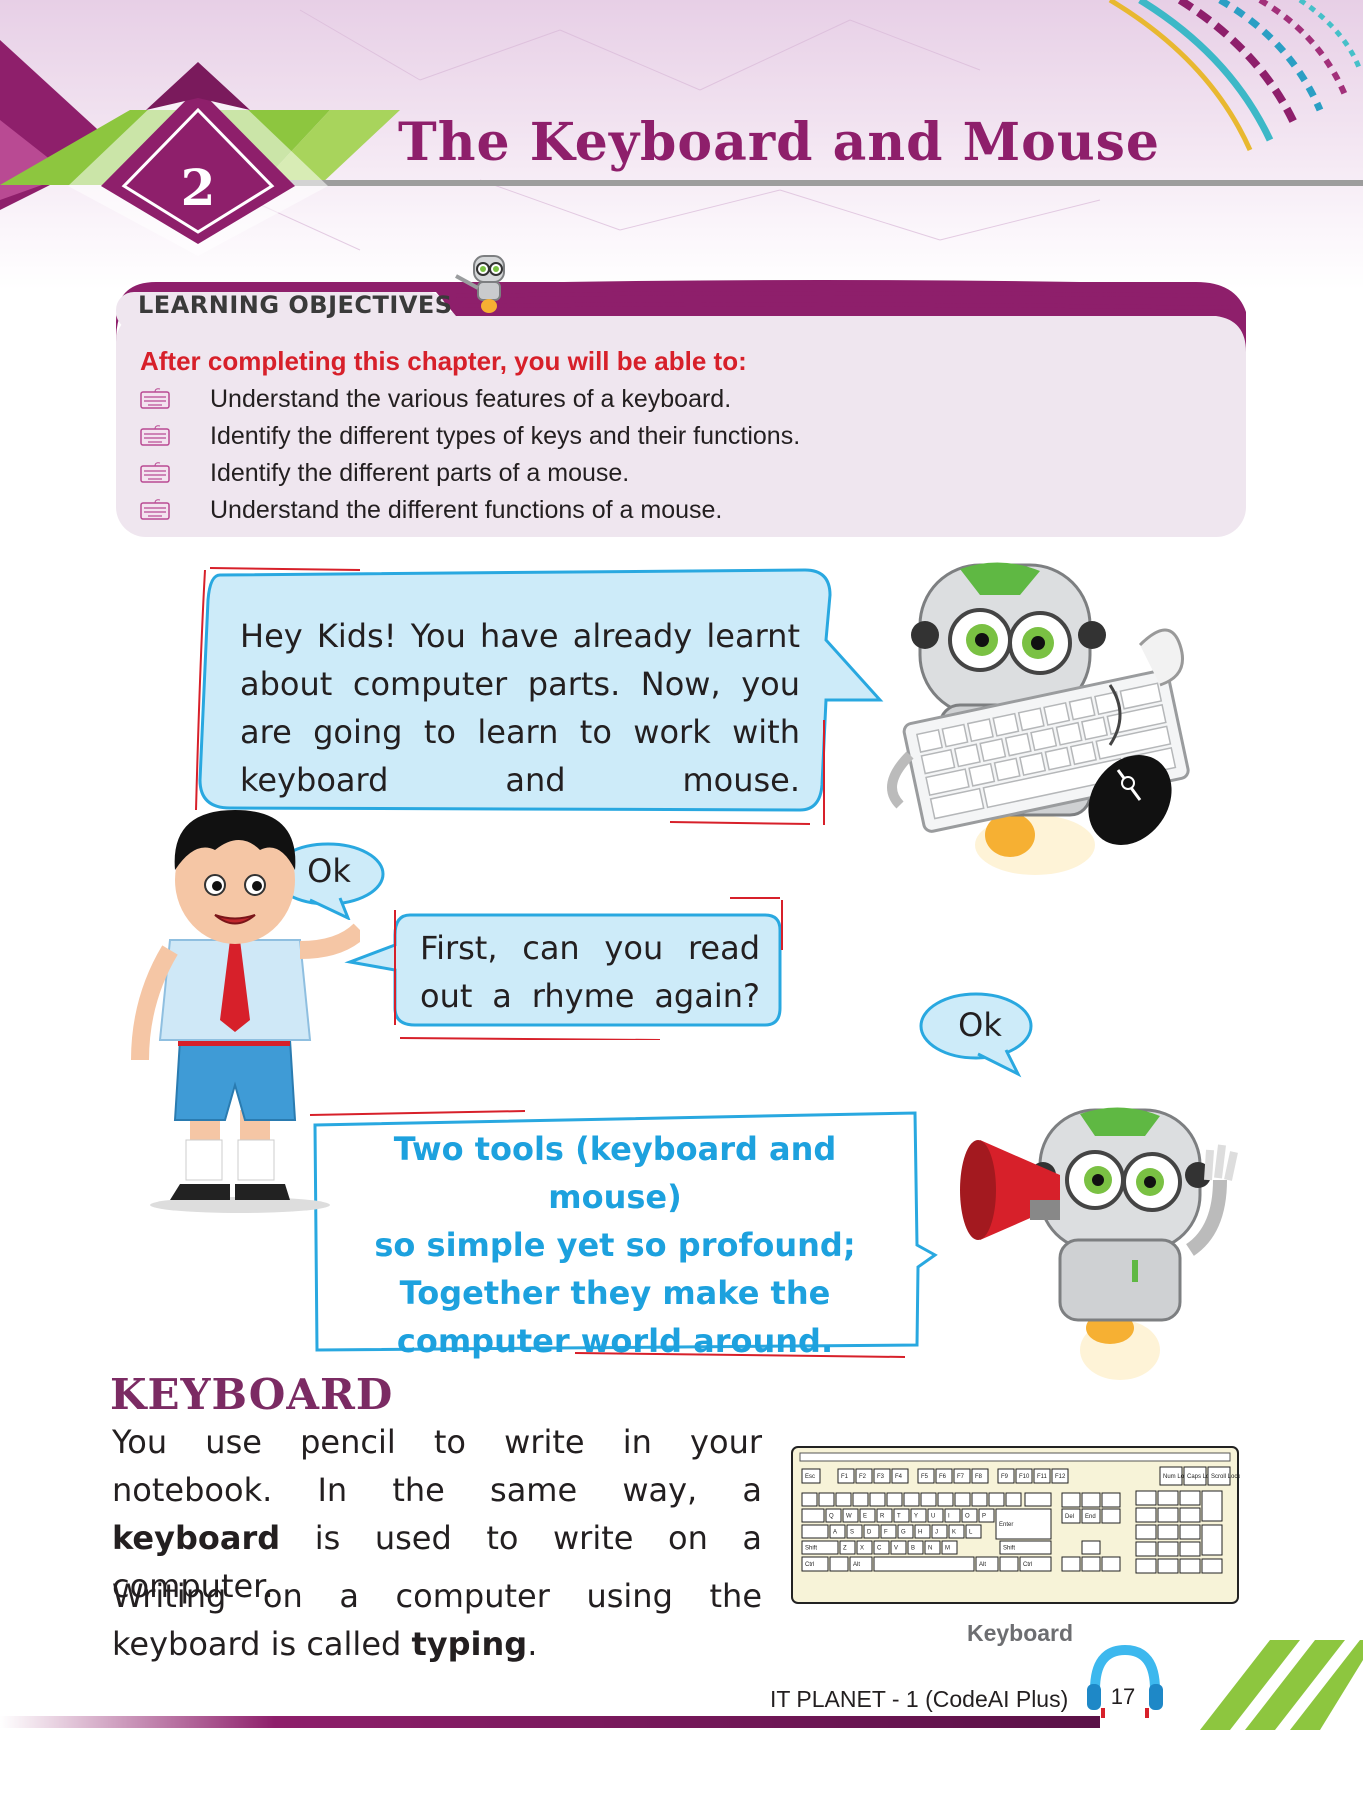  What do you see at coordinates (1024, 1477) in the screenshot?
I see `keyboard-key-label: F10` at bounding box center [1024, 1477].